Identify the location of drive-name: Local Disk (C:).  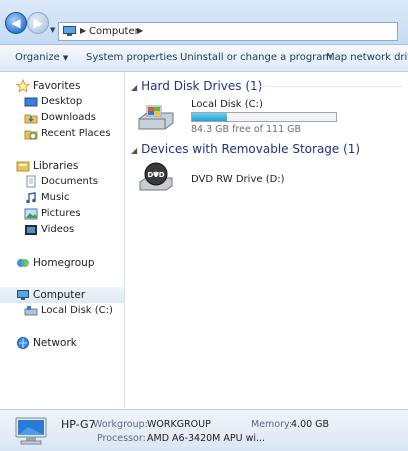
(227, 104).